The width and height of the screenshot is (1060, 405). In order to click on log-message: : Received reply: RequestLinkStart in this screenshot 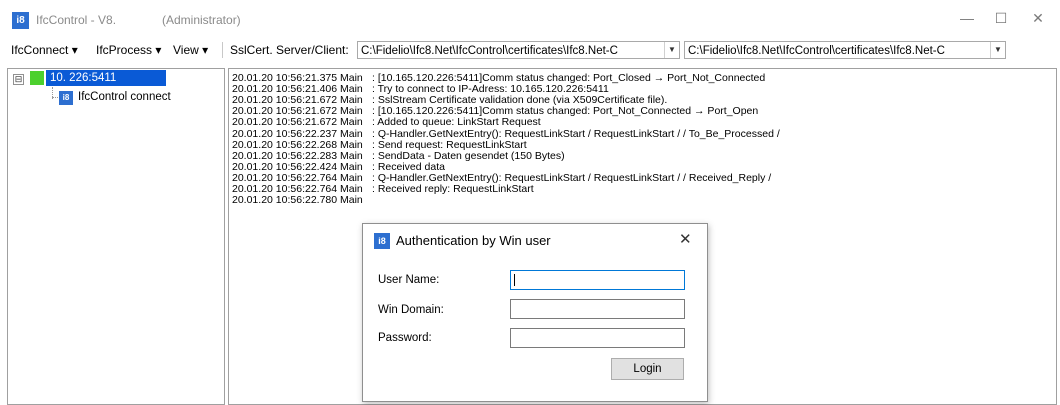, I will do `click(453, 189)`.